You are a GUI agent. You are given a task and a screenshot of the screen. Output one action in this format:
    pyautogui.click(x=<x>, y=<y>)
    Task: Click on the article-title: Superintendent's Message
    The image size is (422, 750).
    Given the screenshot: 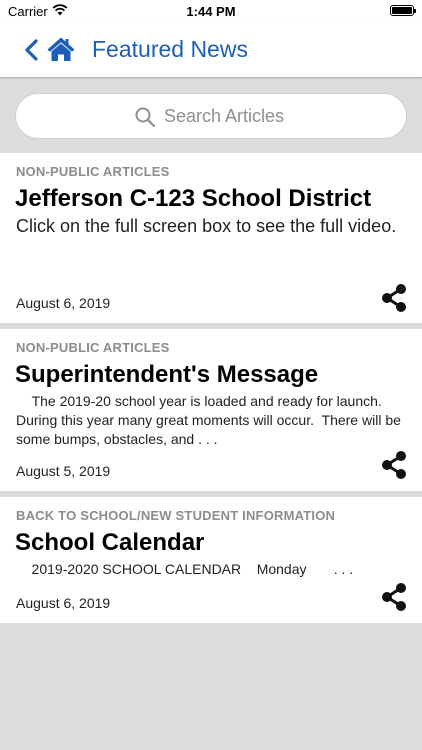 What is the action you would take?
    pyautogui.click(x=167, y=374)
    